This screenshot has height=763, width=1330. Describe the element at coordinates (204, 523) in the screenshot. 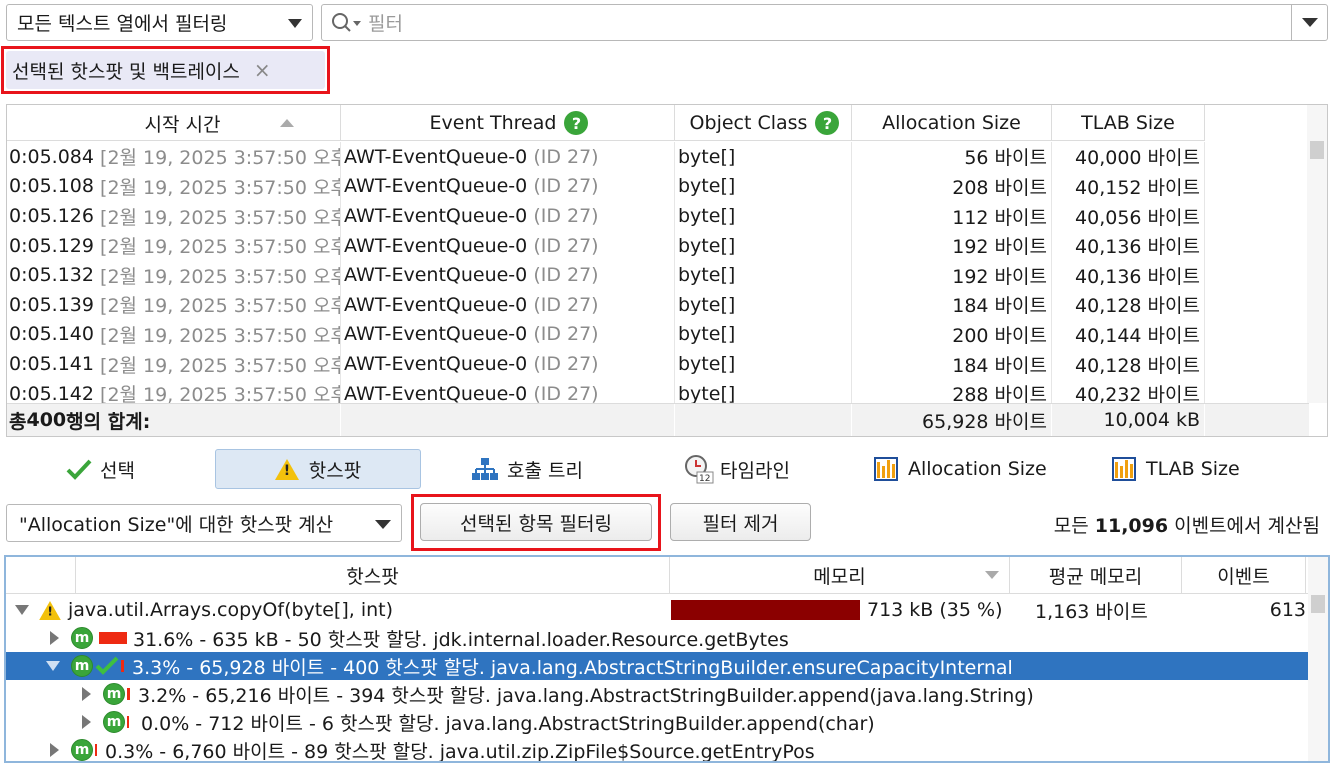

I see `hotspot-calculation-combo: "Allocation Size"에 대한 핫스팟 계산` at that location.